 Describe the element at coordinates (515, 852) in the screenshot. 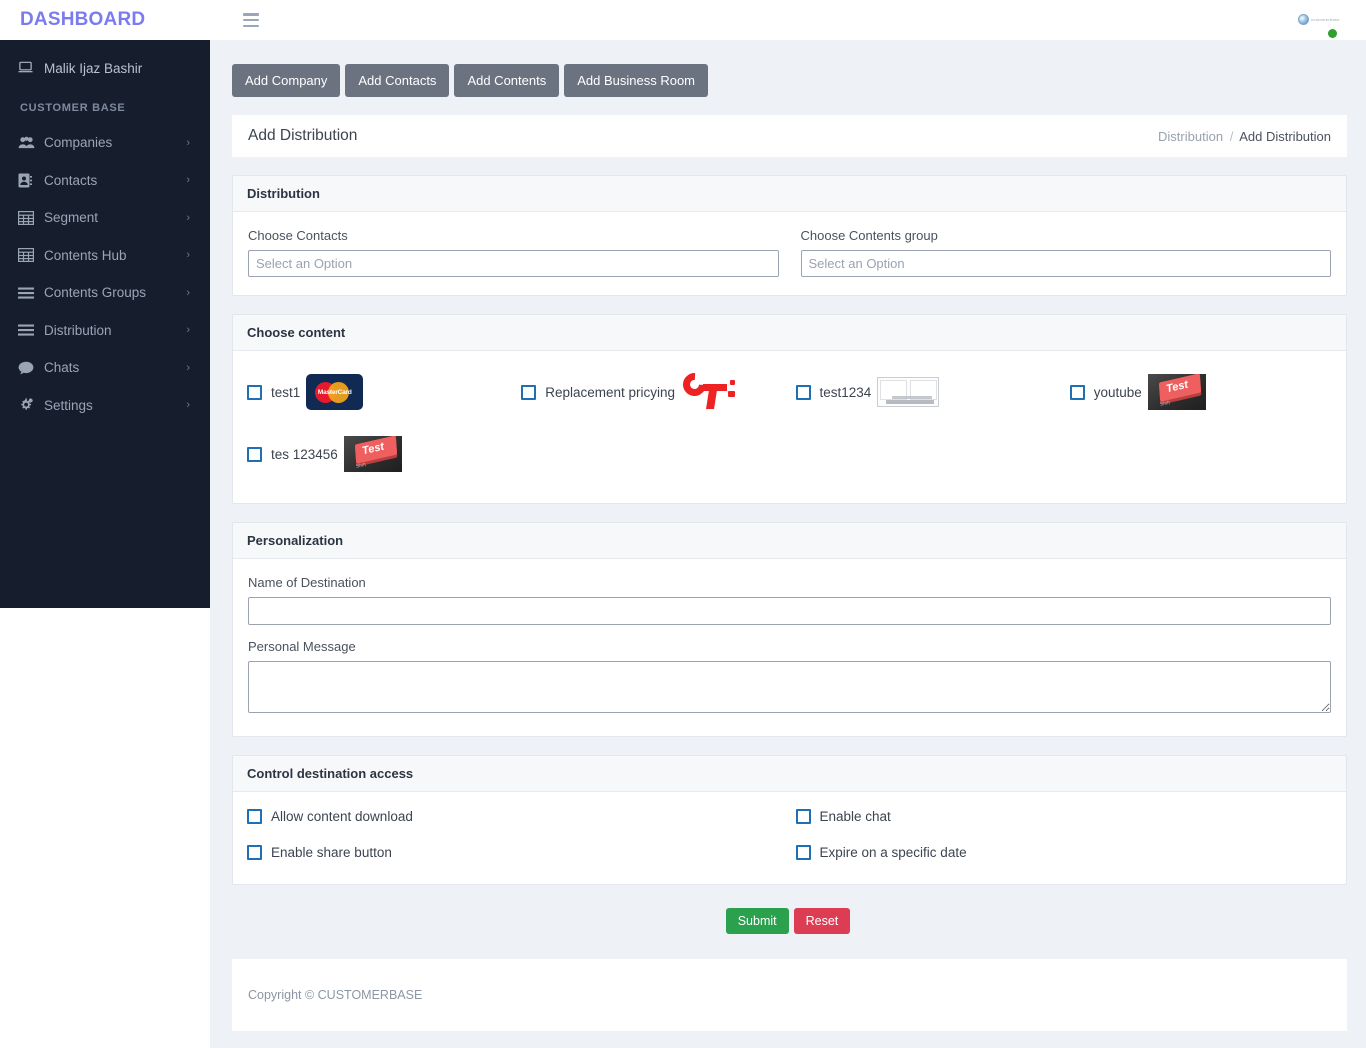

I see `access-option-enable-share-button: Enable share button` at that location.